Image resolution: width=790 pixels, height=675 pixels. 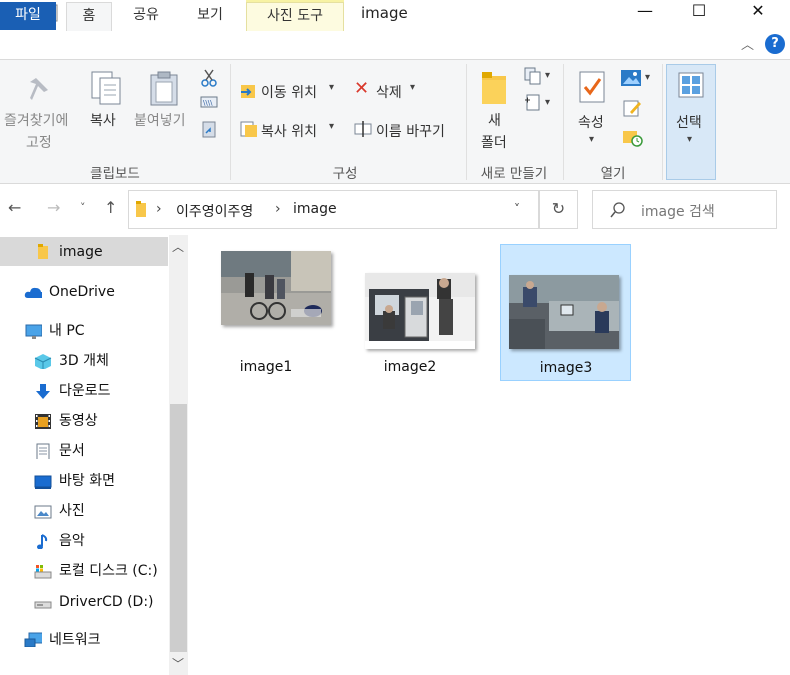 I want to click on nav-item-local-disk: 로컬 디스크 (C:), so click(x=84, y=571).